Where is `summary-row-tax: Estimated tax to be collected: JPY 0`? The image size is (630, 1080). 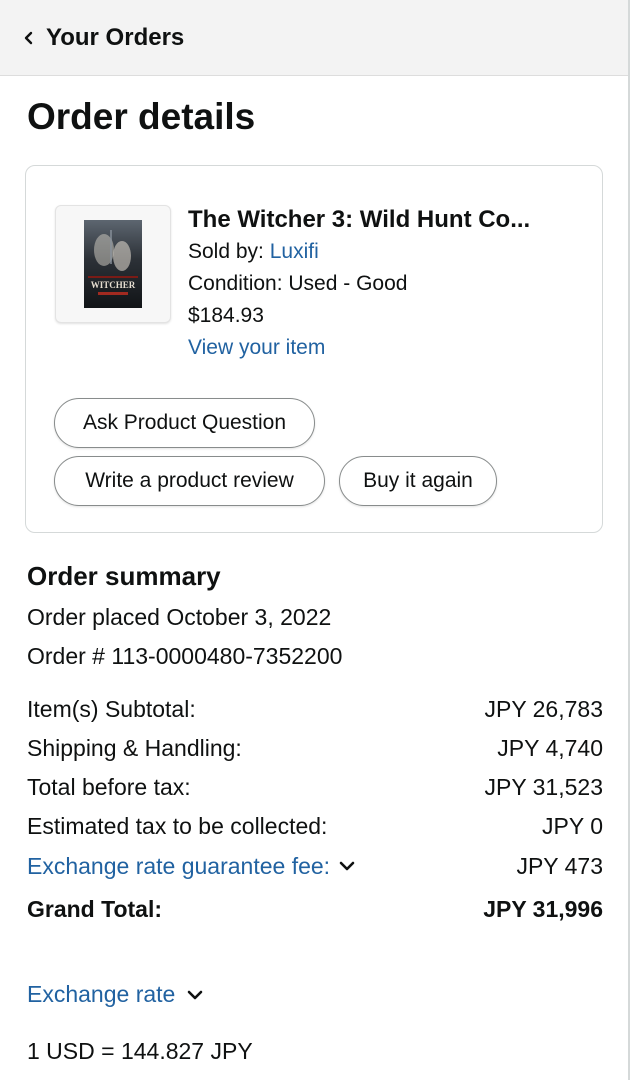
summary-row-tax: Estimated tax to be collected: JPY 0 is located at coordinates (315, 826).